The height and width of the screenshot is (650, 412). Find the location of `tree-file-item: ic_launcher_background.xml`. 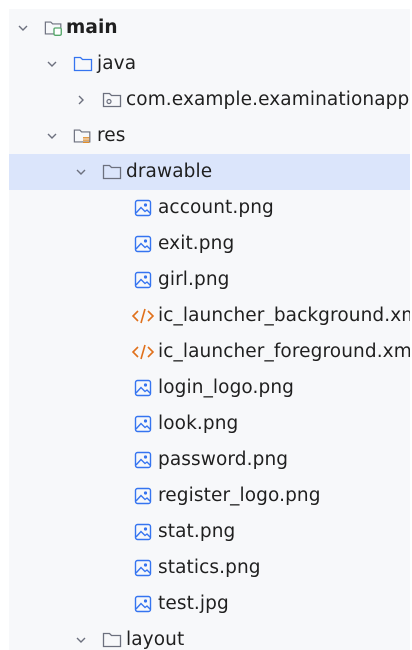

tree-file-item: ic_launcher_background.xml is located at coordinates (209, 316).